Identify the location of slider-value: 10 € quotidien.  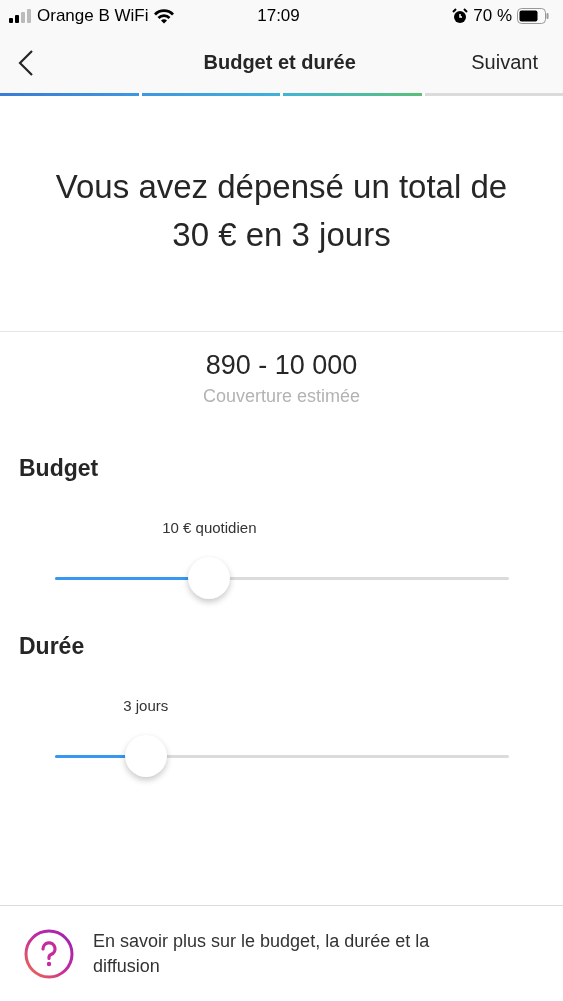
(209, 527).